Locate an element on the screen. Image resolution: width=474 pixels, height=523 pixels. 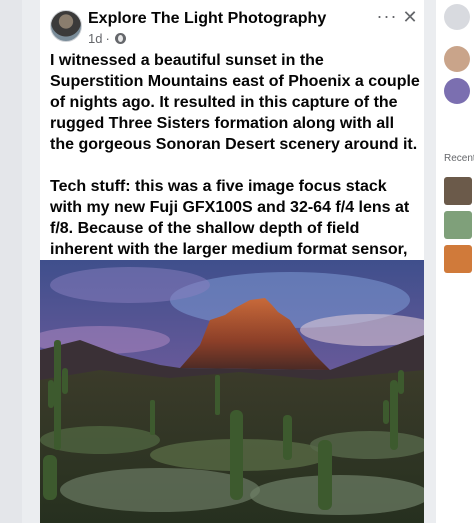
right-sidebar: Recent is located at coordinates (455, 261).